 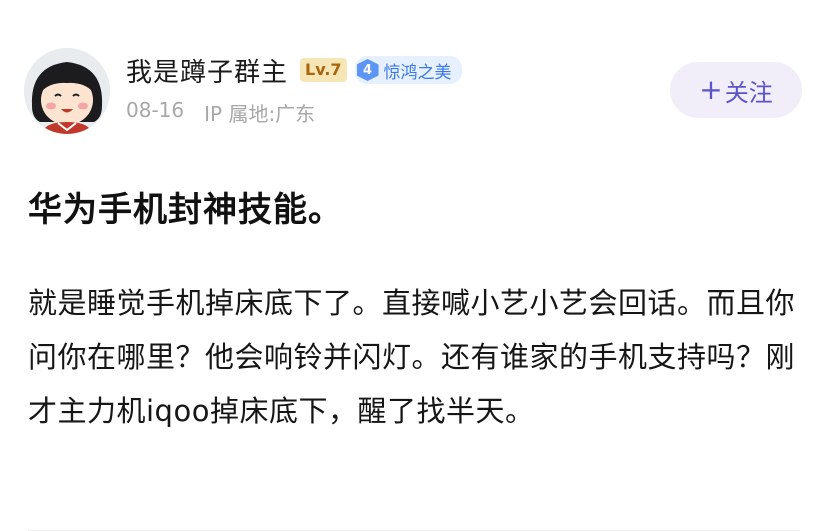 I want to click on post-meta: 08-16 IP 属地:广东, so click(x=386, y=112).